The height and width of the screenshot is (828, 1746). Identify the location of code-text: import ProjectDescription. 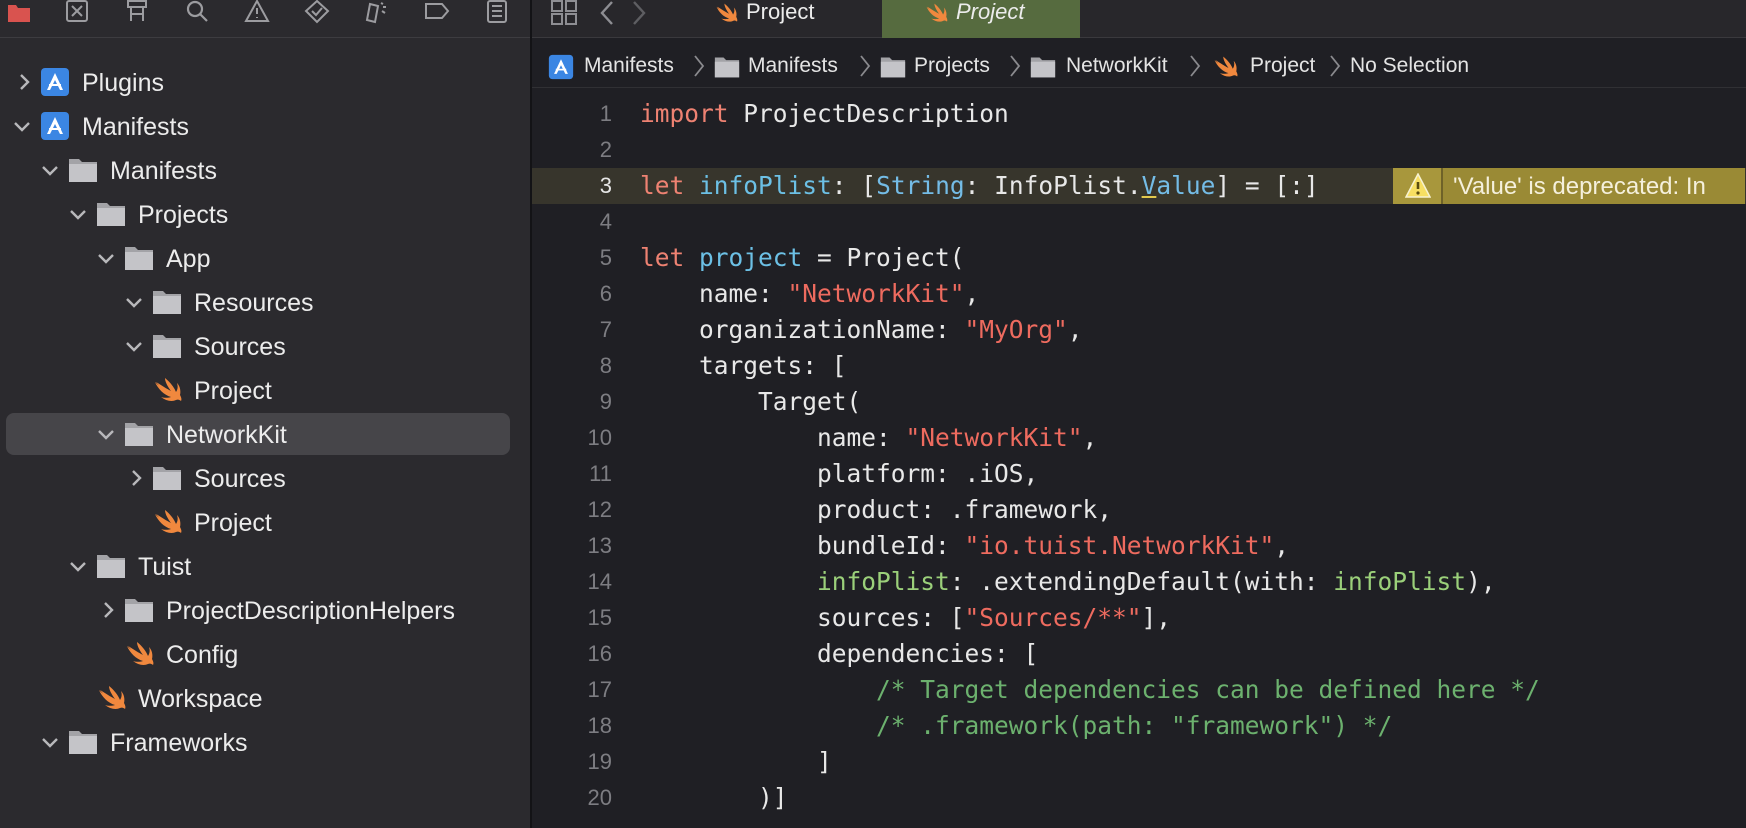
(824, 113).